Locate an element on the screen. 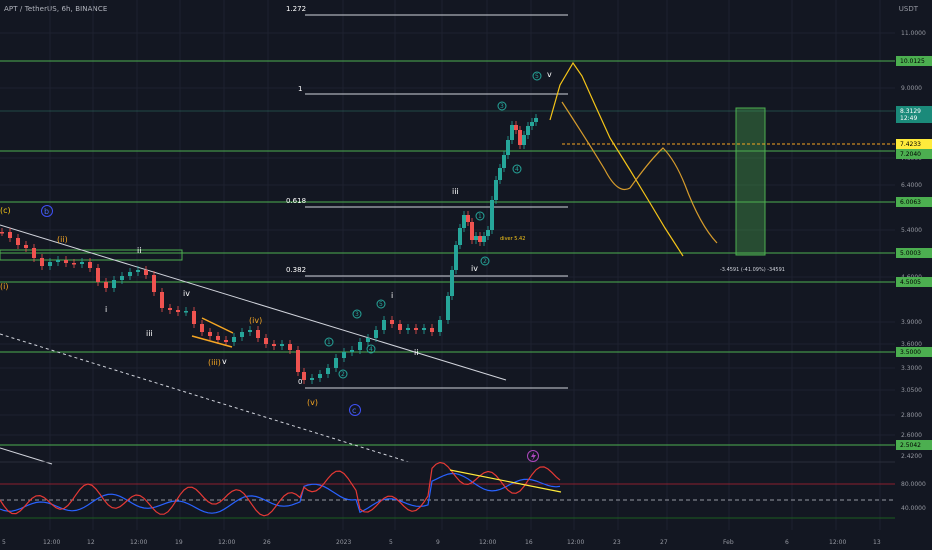 Image resolution: width=932 pixels, height=550 pixels. zone-box is located at coordinates (91, 255).